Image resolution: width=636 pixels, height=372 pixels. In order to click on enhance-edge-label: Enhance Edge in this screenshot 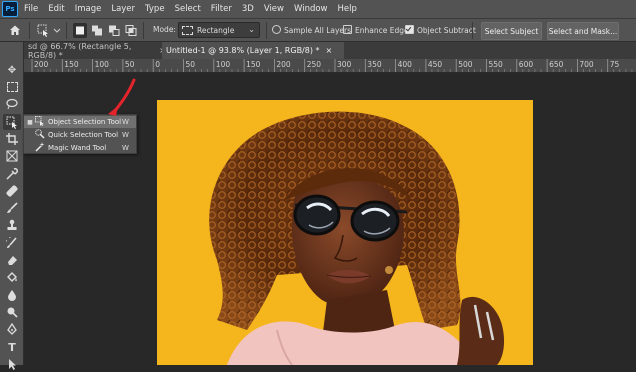, I will do `click(382, 30)`.